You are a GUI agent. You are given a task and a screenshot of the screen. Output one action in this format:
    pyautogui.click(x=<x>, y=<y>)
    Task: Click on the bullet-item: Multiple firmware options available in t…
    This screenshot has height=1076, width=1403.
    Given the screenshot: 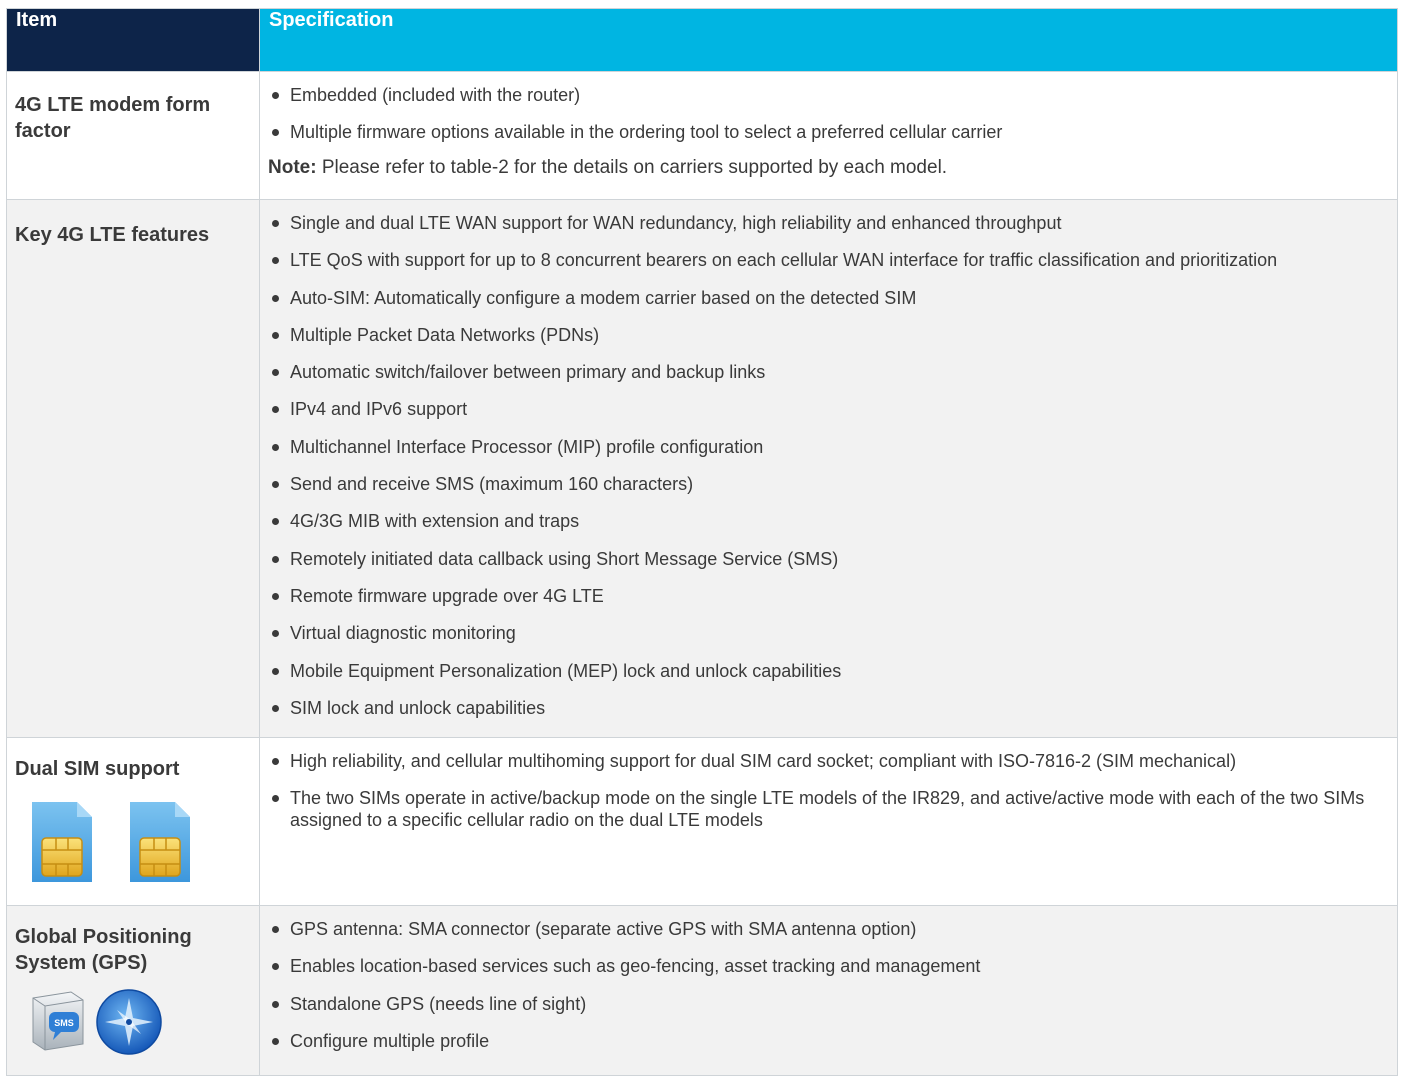 What is the action you would take?
    pyautogui.click(x=828, y=132)
    